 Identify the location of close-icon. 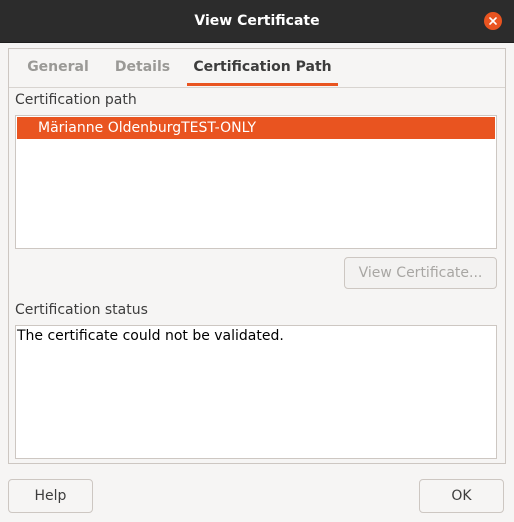
(493, 21).